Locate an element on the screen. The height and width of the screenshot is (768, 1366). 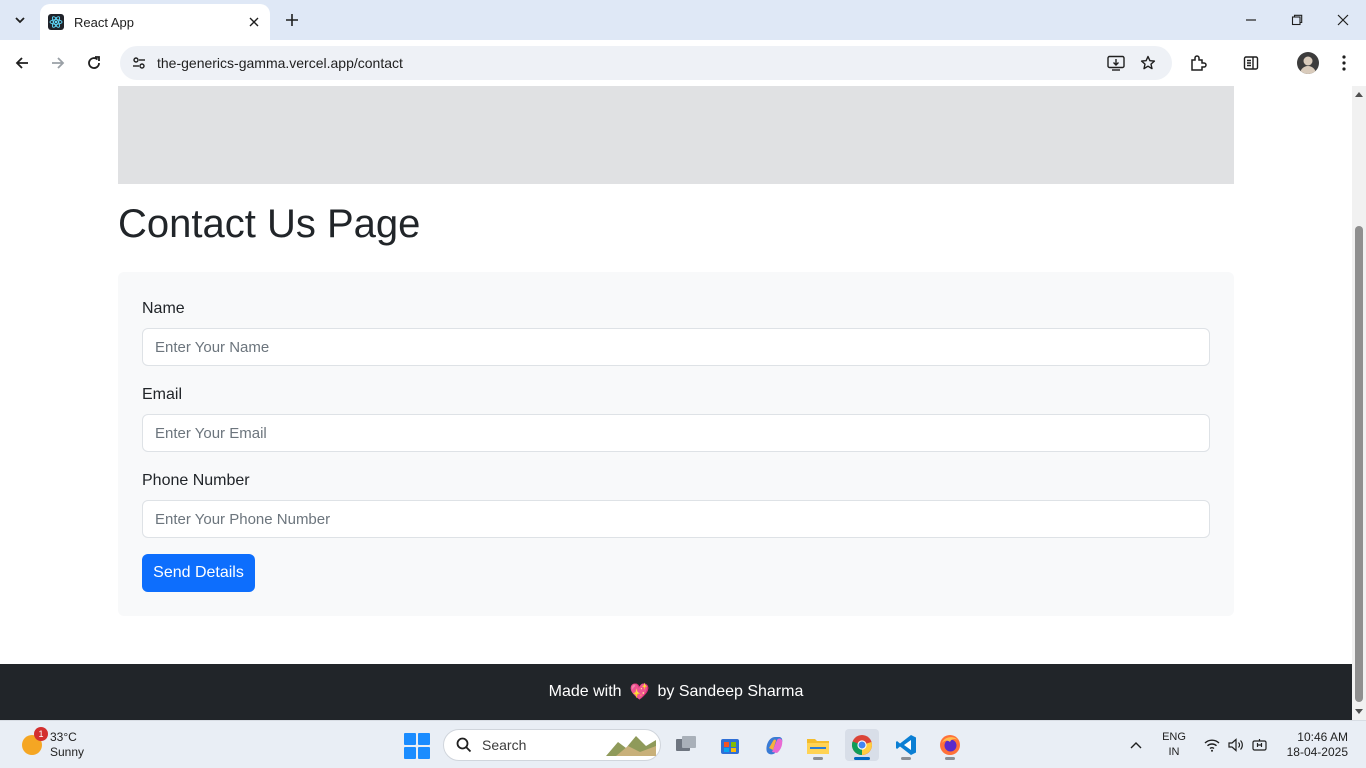
bookmark-star-icon is located at coordinates (1148, 63).